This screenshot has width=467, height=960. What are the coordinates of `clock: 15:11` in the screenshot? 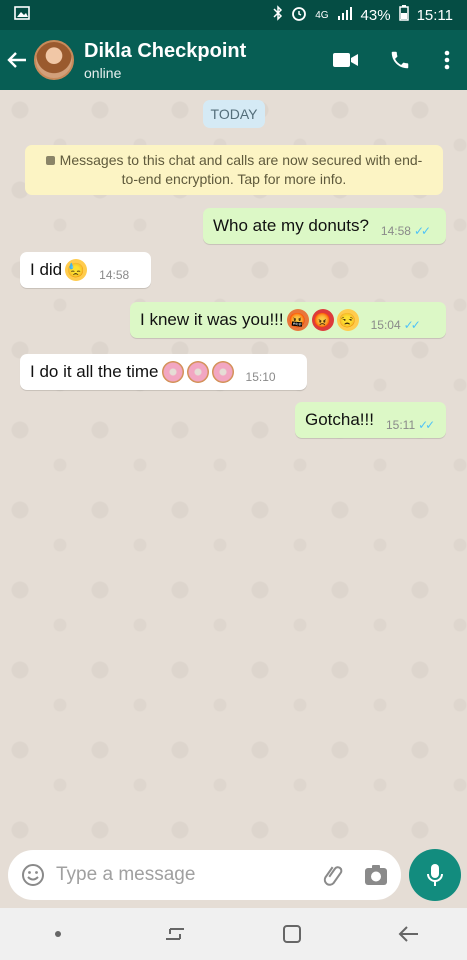 It's located at (434, 15).